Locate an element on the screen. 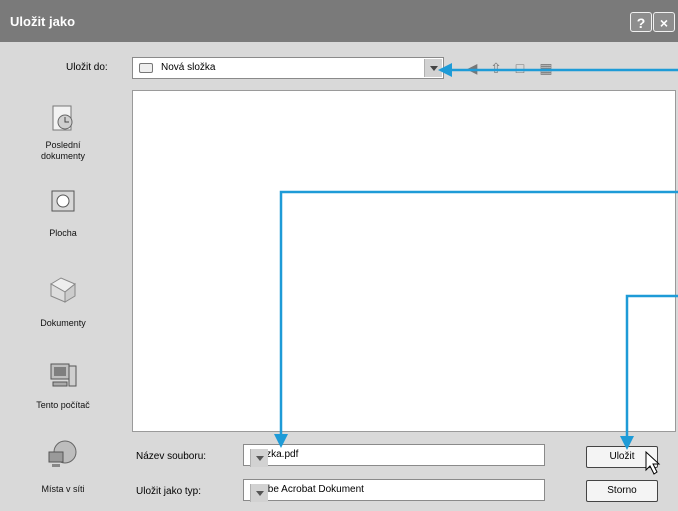  desktop-icon is located at coordinates (63, 201).